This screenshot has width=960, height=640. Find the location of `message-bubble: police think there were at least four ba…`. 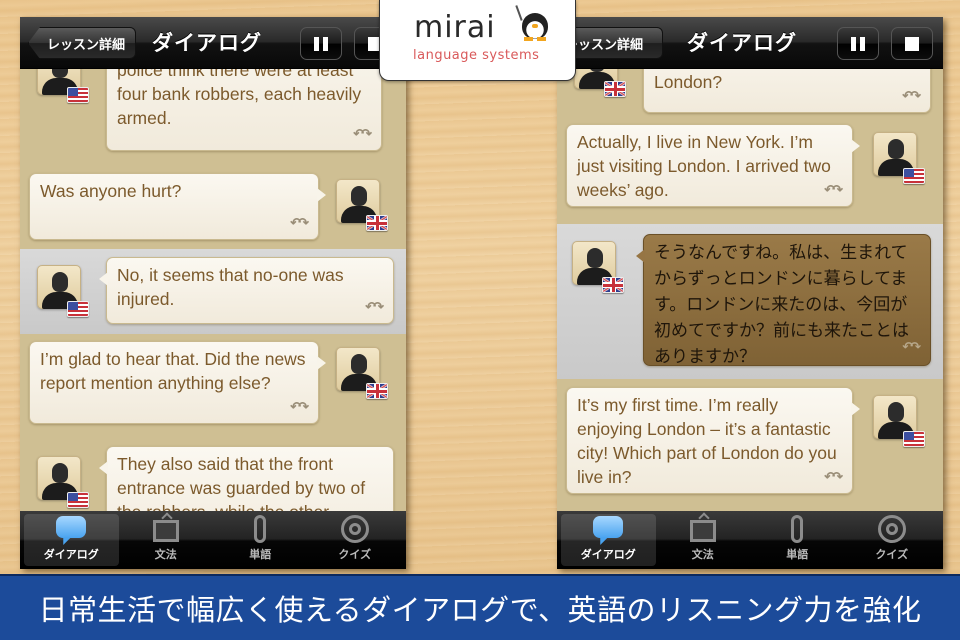

message-bubble: police think there were at least four ba… is located at coordinates (244, 110).